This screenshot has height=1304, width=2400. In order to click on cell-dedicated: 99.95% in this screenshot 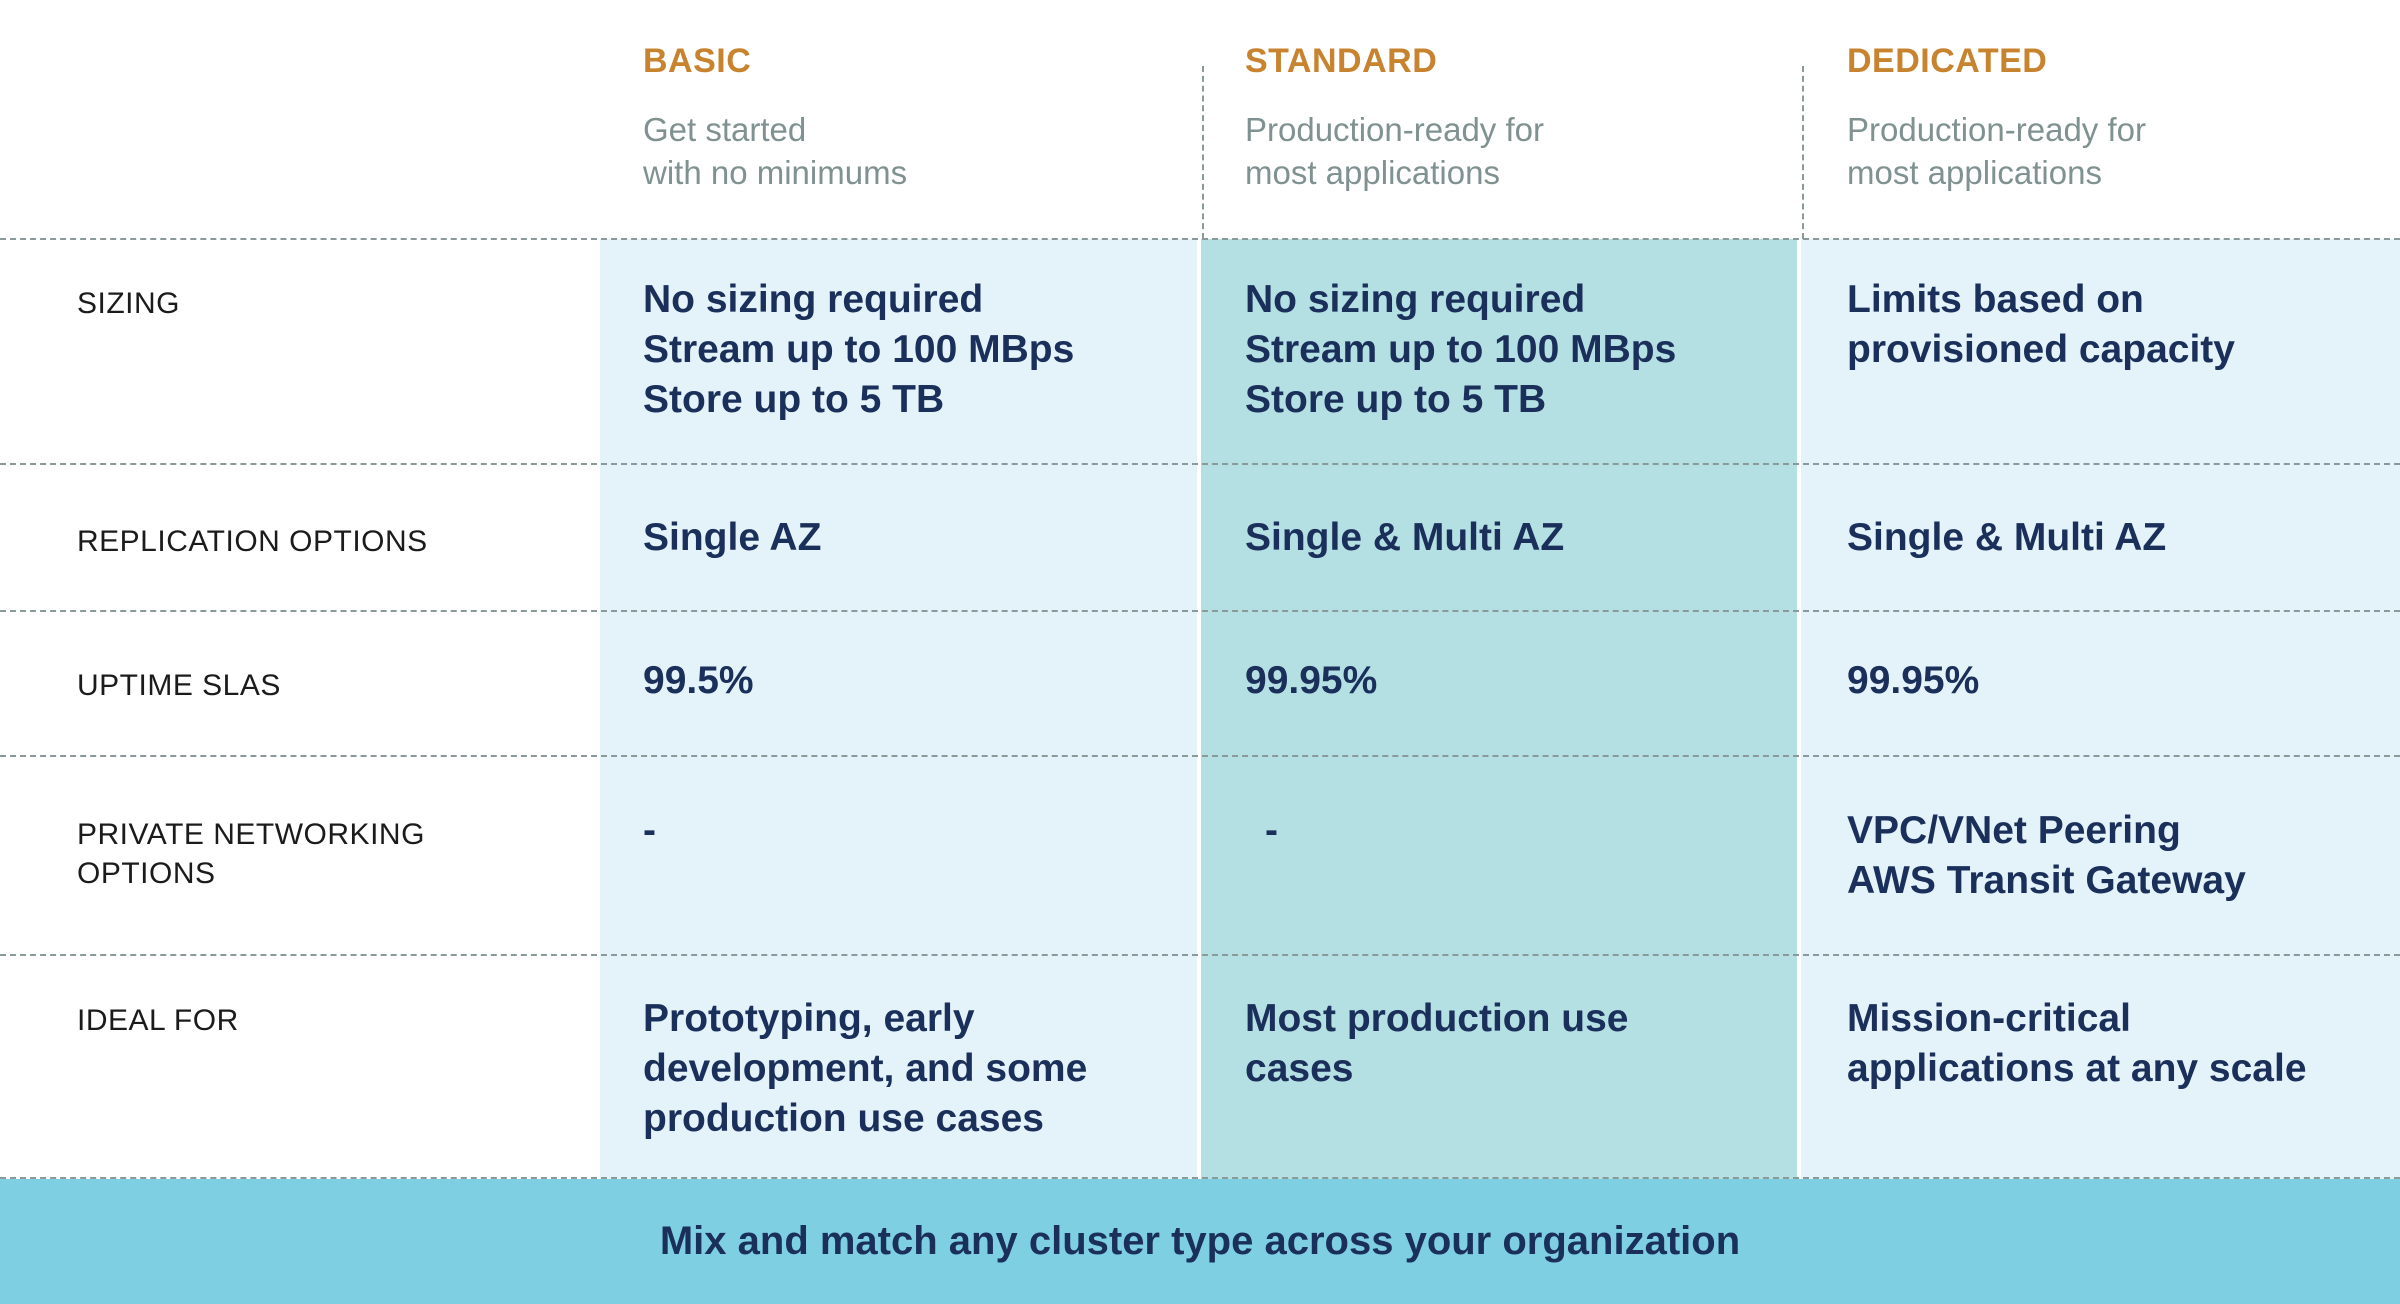, I will do `click(1913, 681)`.